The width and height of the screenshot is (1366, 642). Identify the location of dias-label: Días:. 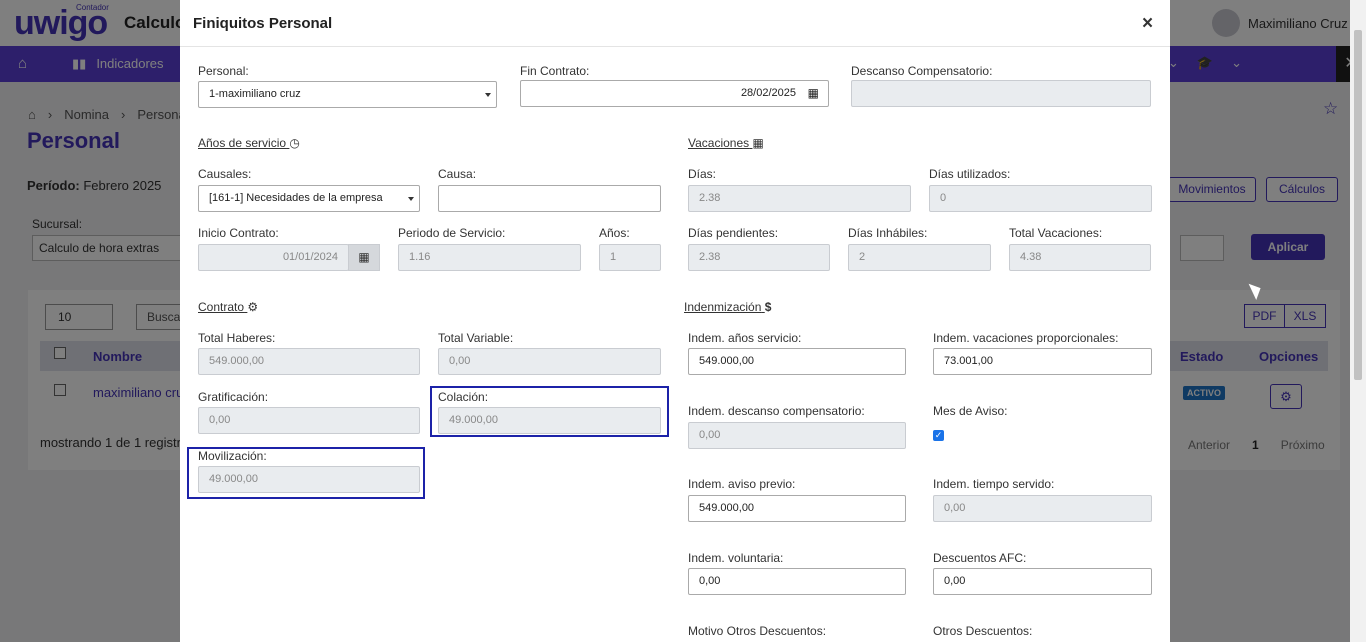
(702, 174).